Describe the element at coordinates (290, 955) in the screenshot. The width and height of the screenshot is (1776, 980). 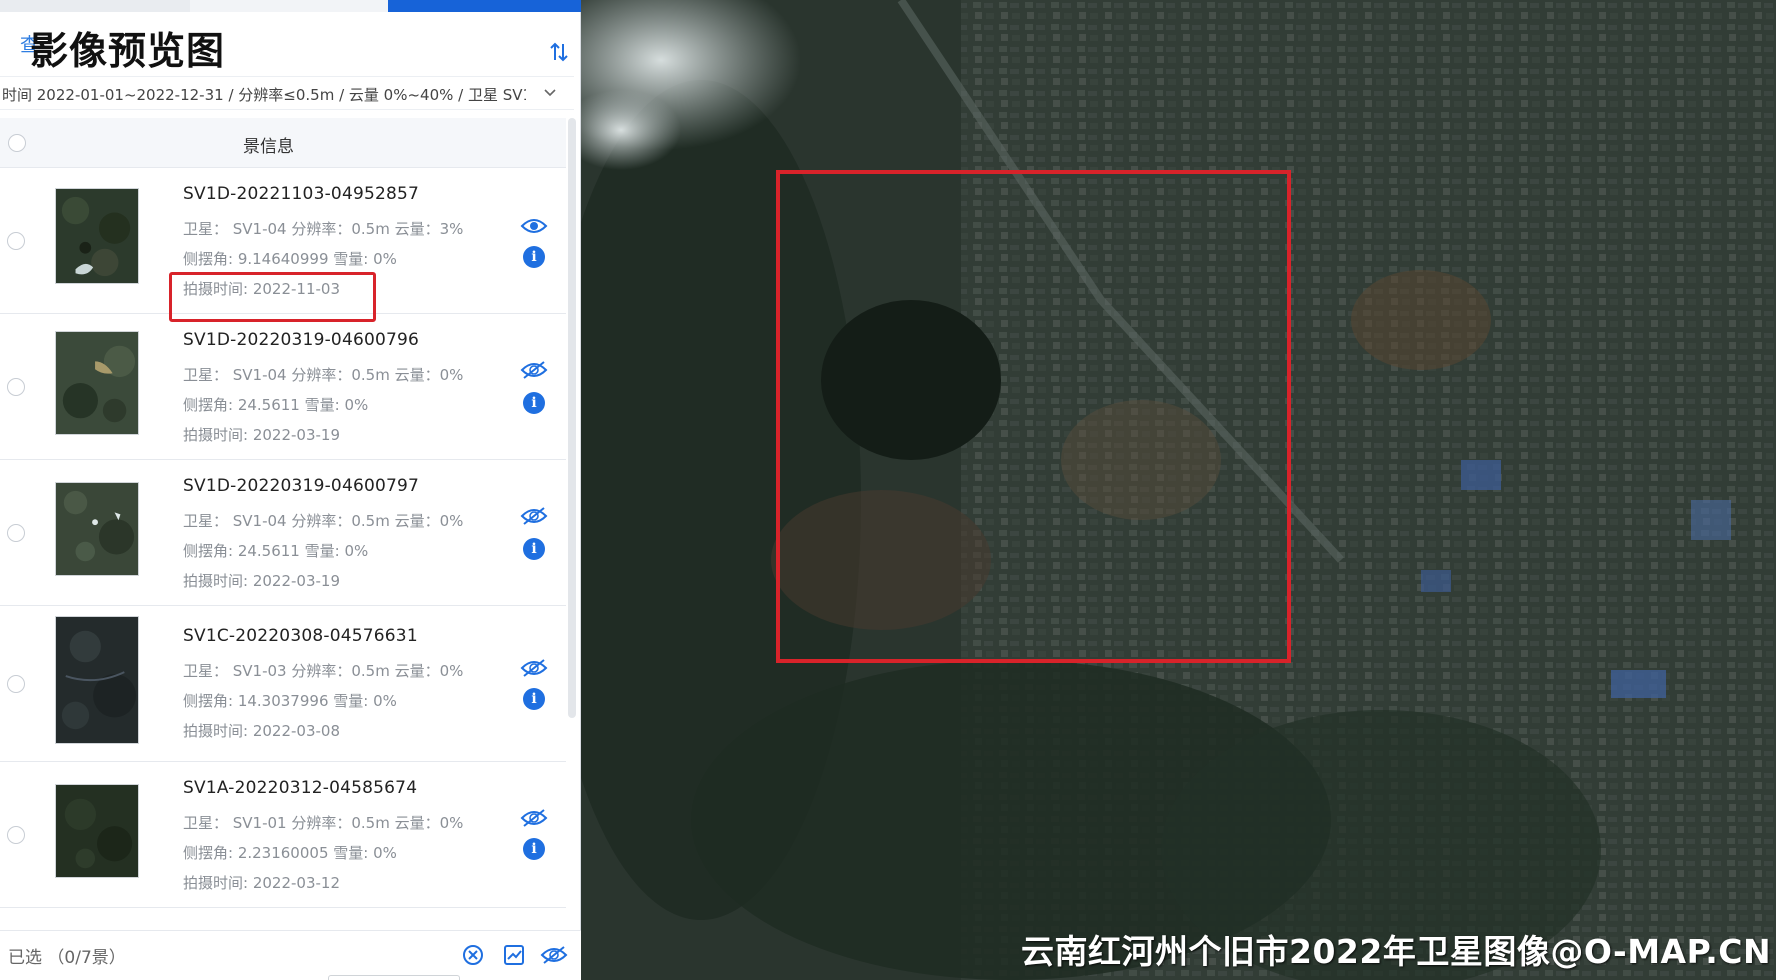
I see `panel-footer: 已选 （0/7景）` at that location.